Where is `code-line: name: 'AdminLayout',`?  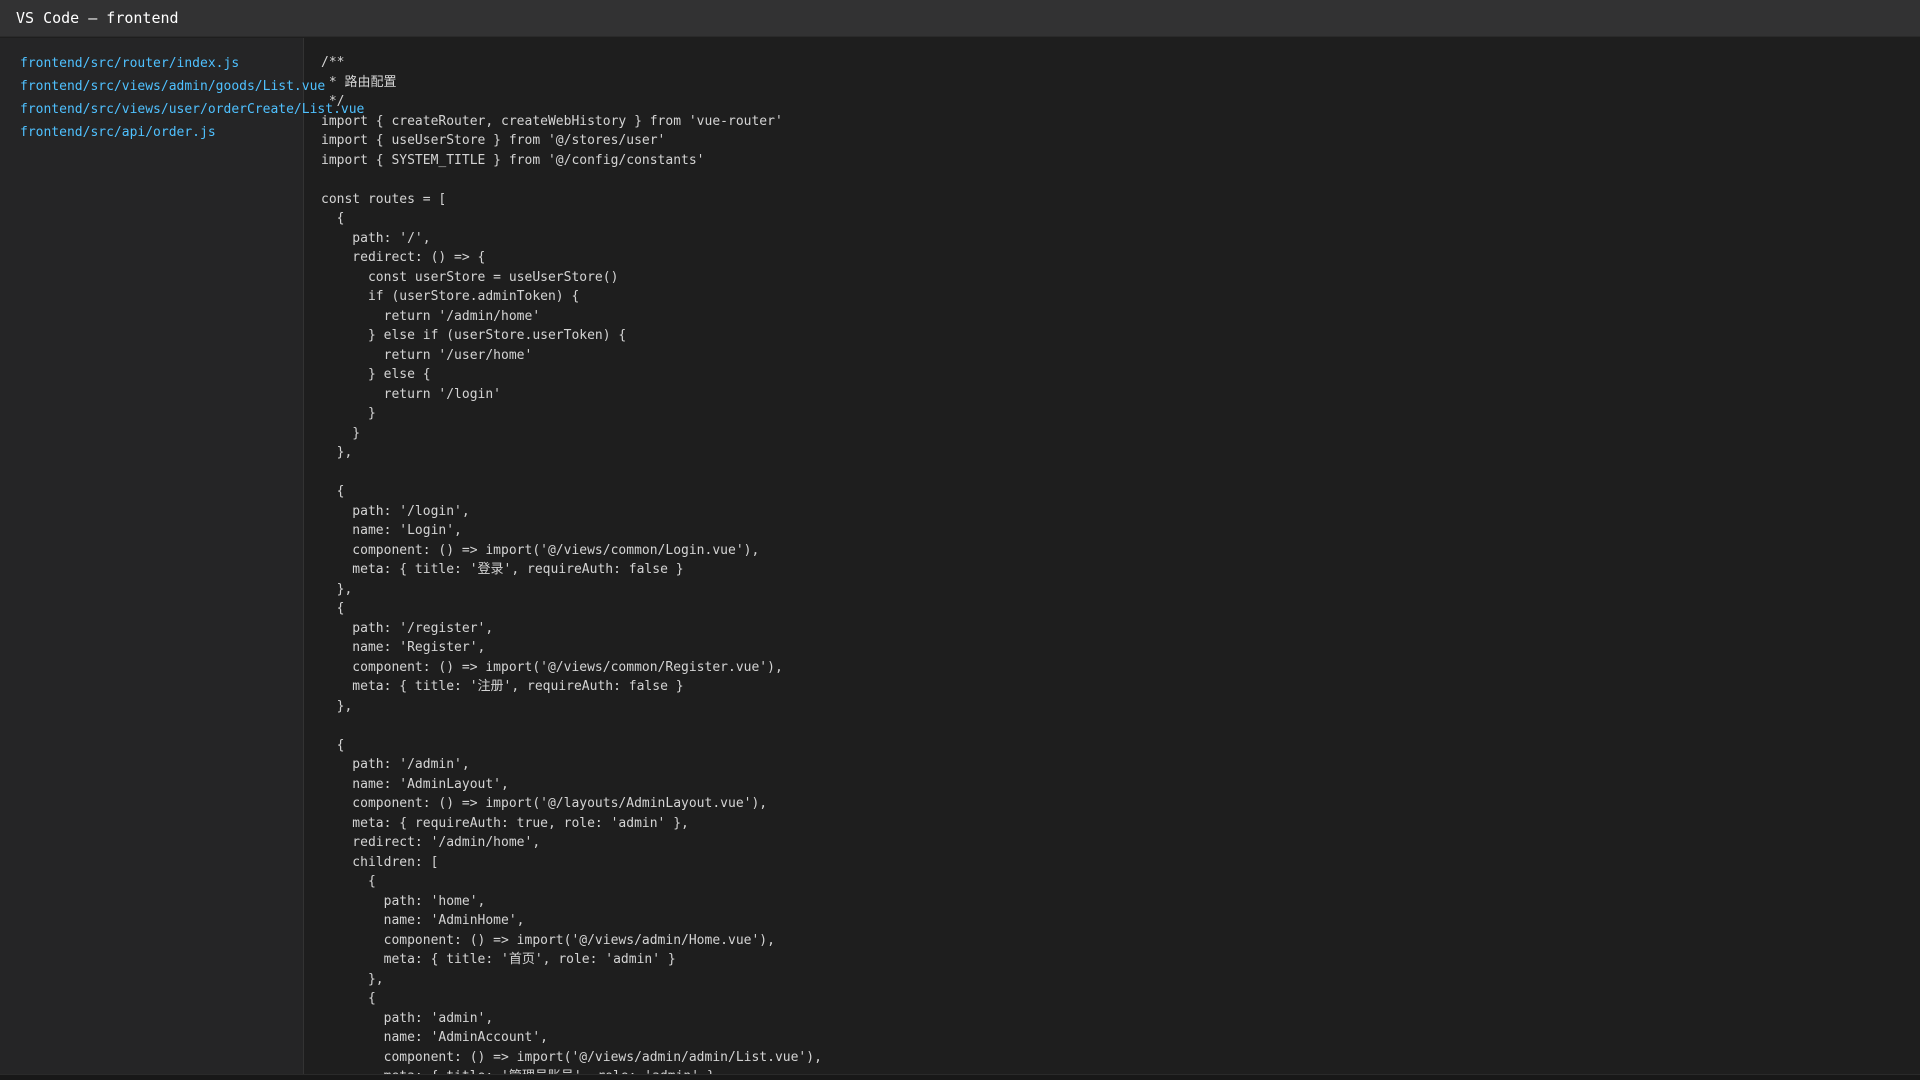
code-line: name: 'AdminLayout', is located at coordinates (415, 784).